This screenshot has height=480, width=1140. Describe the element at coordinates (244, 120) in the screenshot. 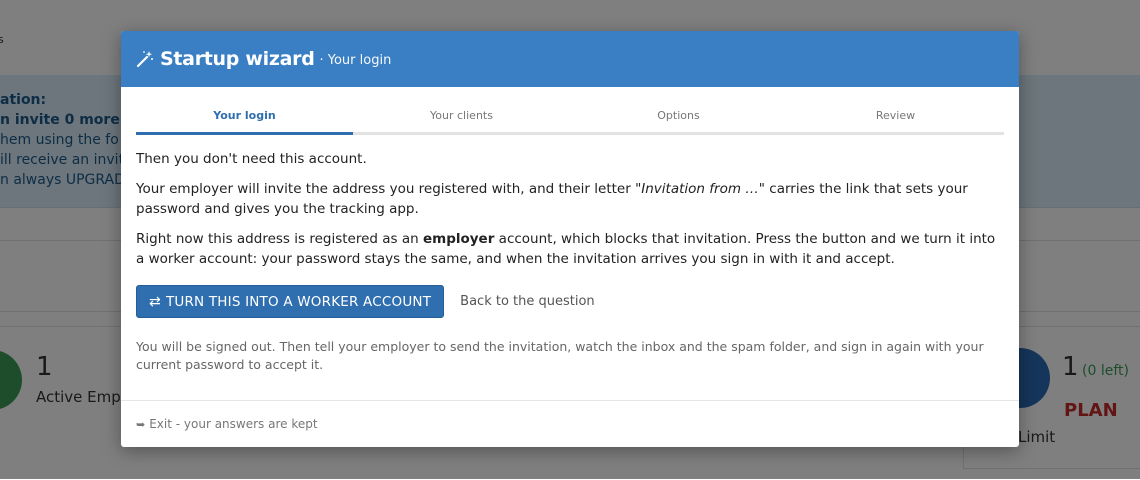

I see `tab-your-login: Your login` at that location.